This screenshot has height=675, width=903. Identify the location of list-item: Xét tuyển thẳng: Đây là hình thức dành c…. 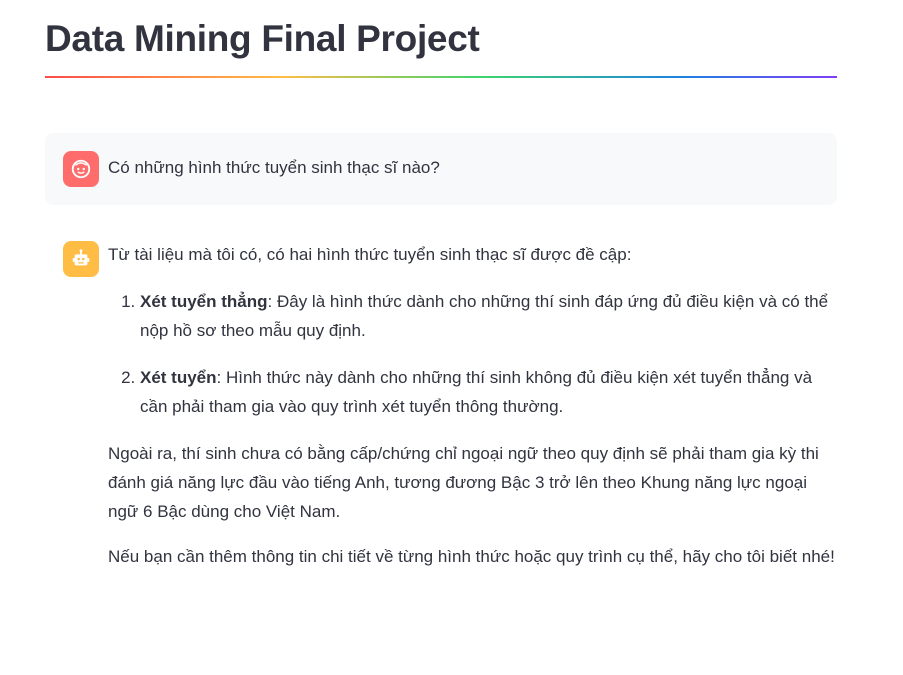
(489, 316).